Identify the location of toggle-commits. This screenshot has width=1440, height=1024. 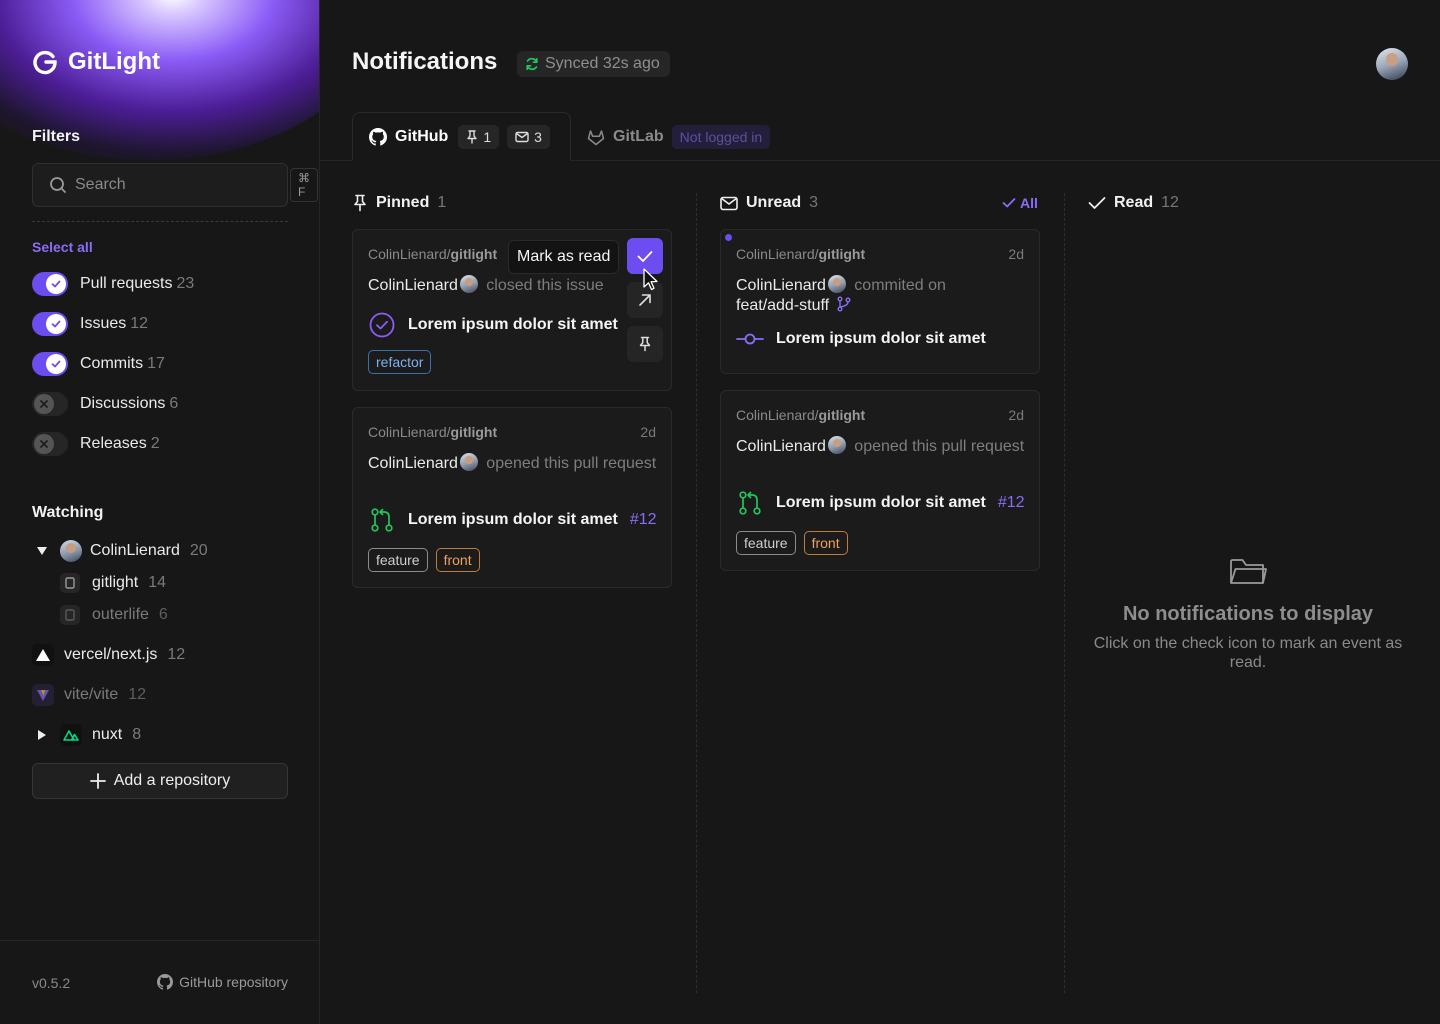
(50, 364).